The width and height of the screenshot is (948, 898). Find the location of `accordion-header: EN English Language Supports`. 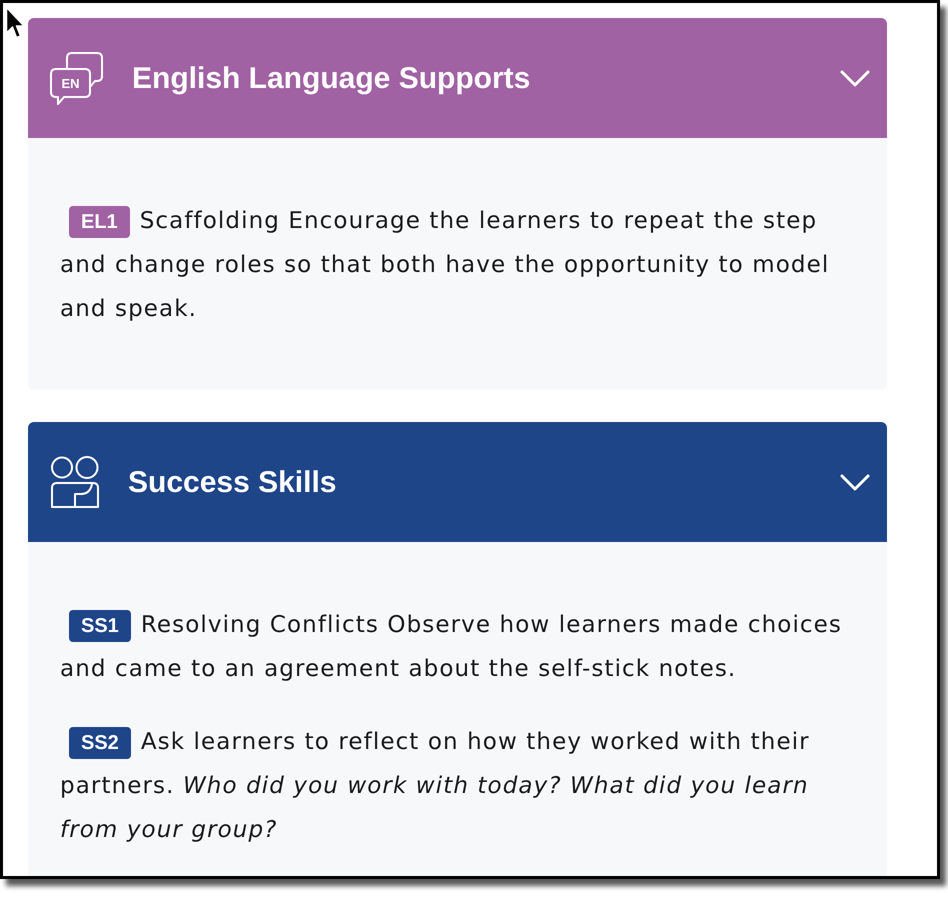

accordion-header: EN English Language Supports is located at coordinates (457, 78).